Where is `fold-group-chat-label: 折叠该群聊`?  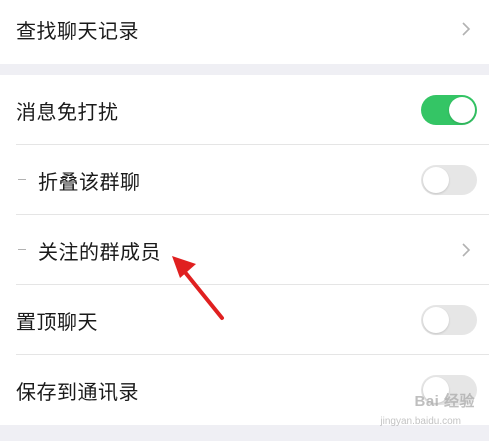 fold-group-chat-label: 折叠该群聊 is located at coordinates (89, 181).